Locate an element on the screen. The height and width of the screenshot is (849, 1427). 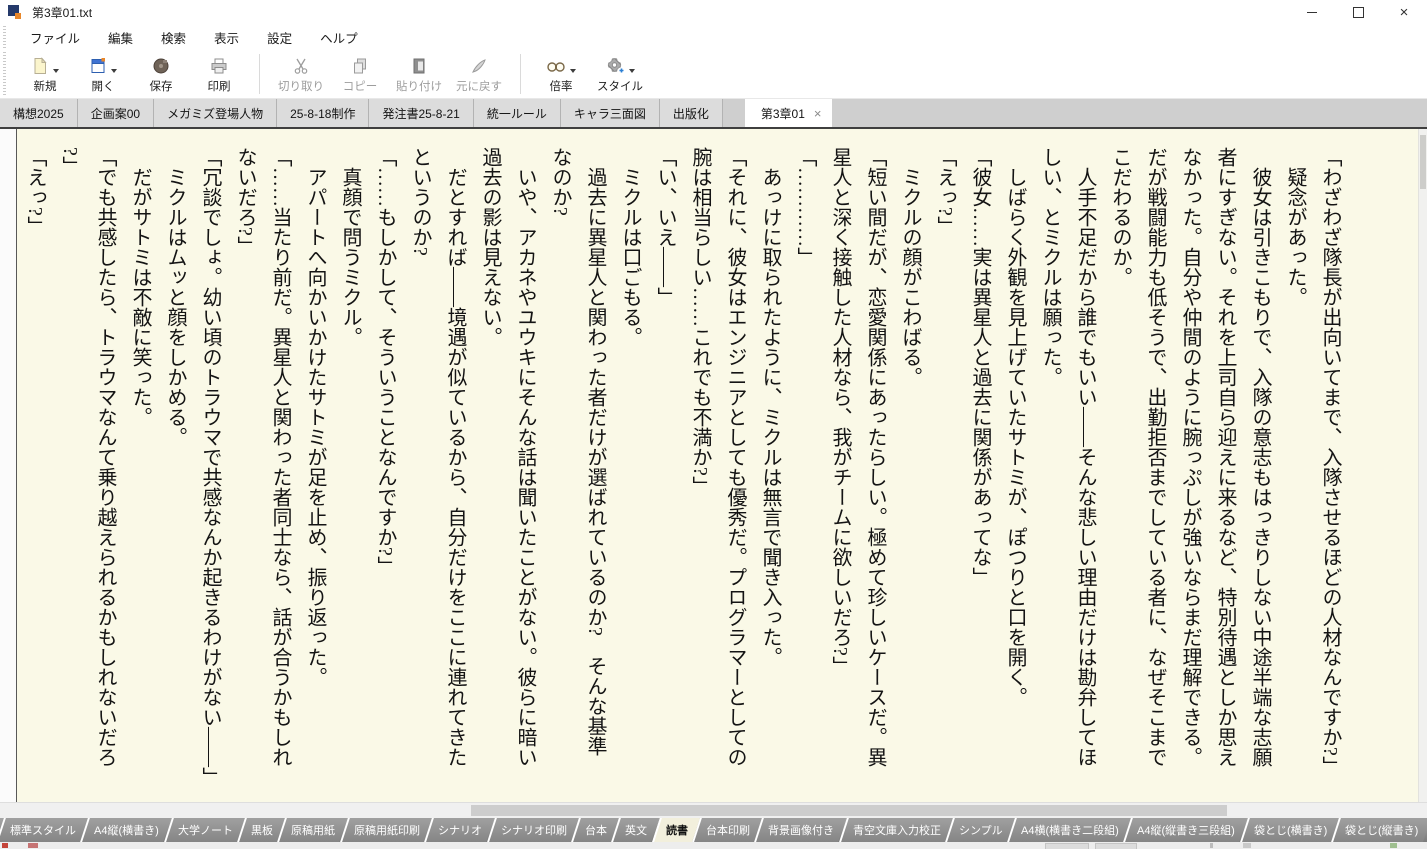
document-tab: キャラ三面図 is located at coordinates (610, 113).